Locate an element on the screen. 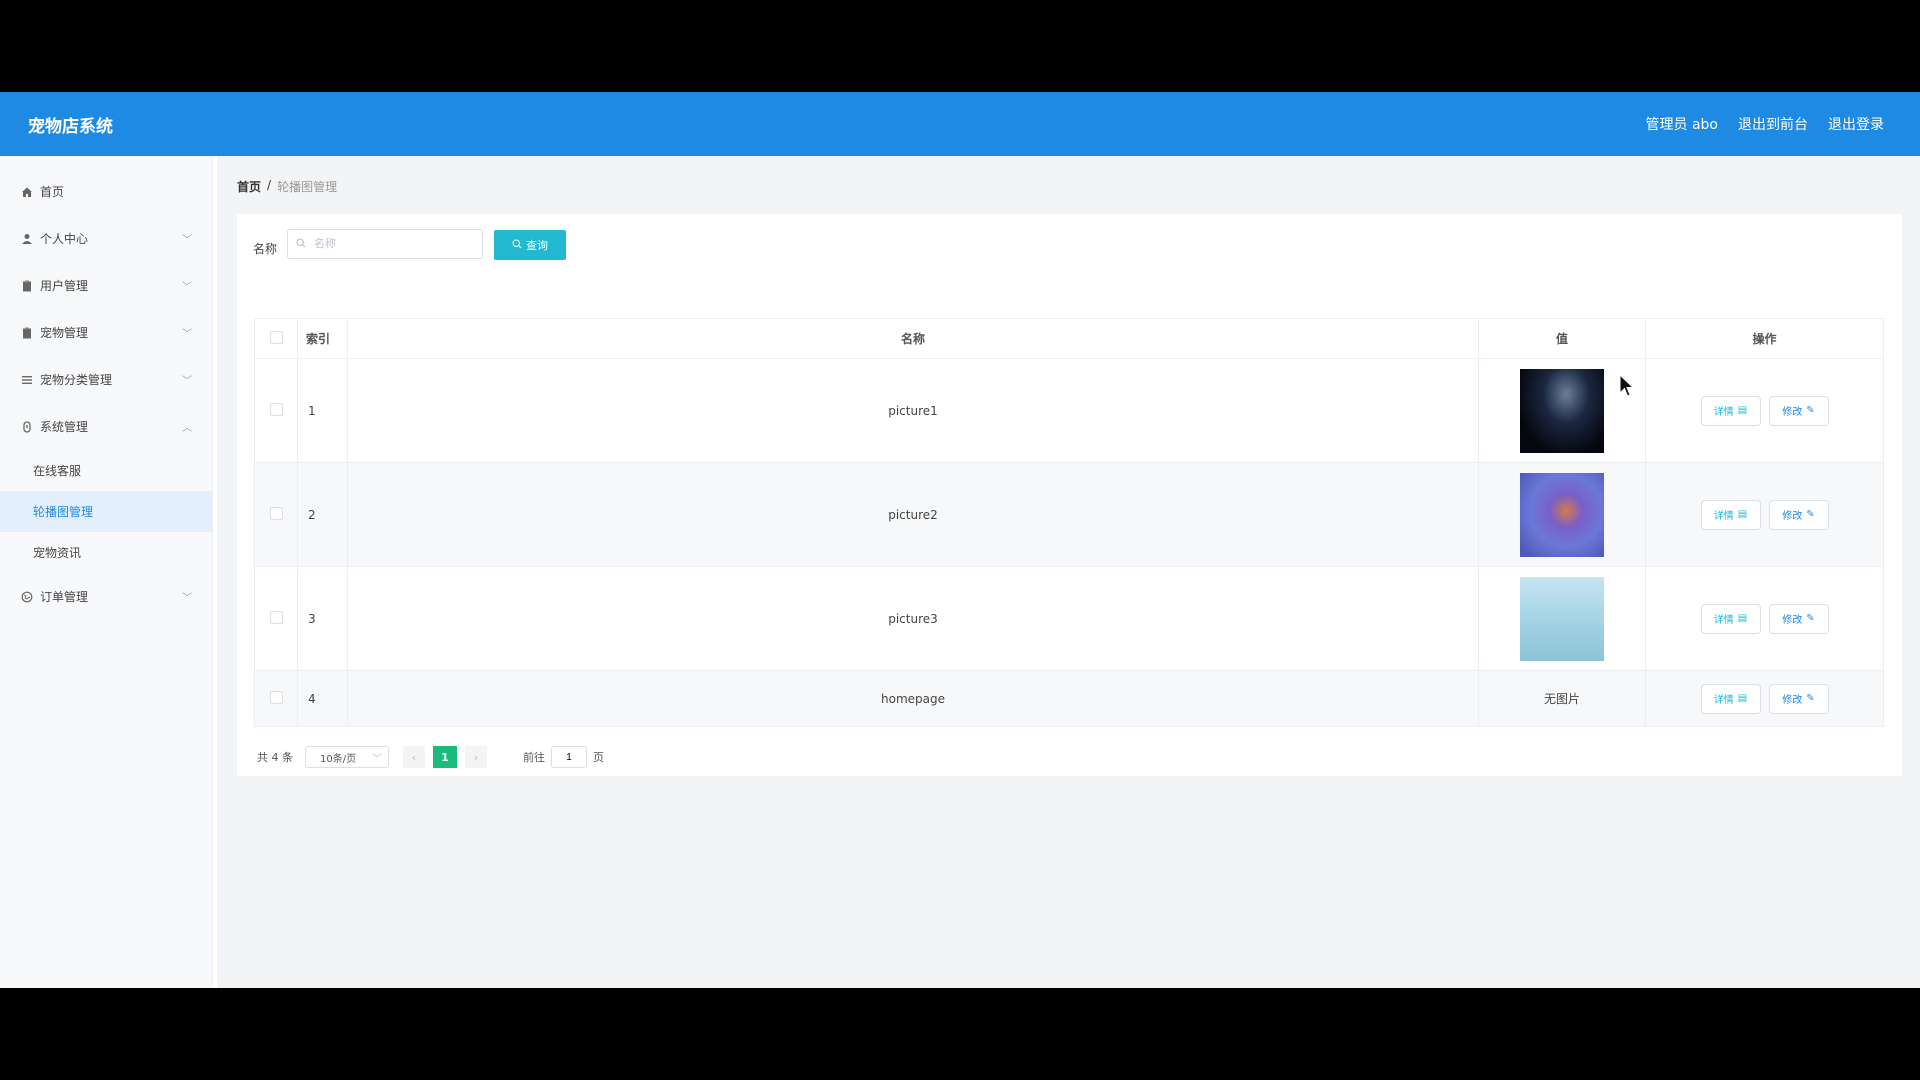 The image size is (1920, 1080). admin-label: 管理员 abo is located at coordinates (1681, 125).